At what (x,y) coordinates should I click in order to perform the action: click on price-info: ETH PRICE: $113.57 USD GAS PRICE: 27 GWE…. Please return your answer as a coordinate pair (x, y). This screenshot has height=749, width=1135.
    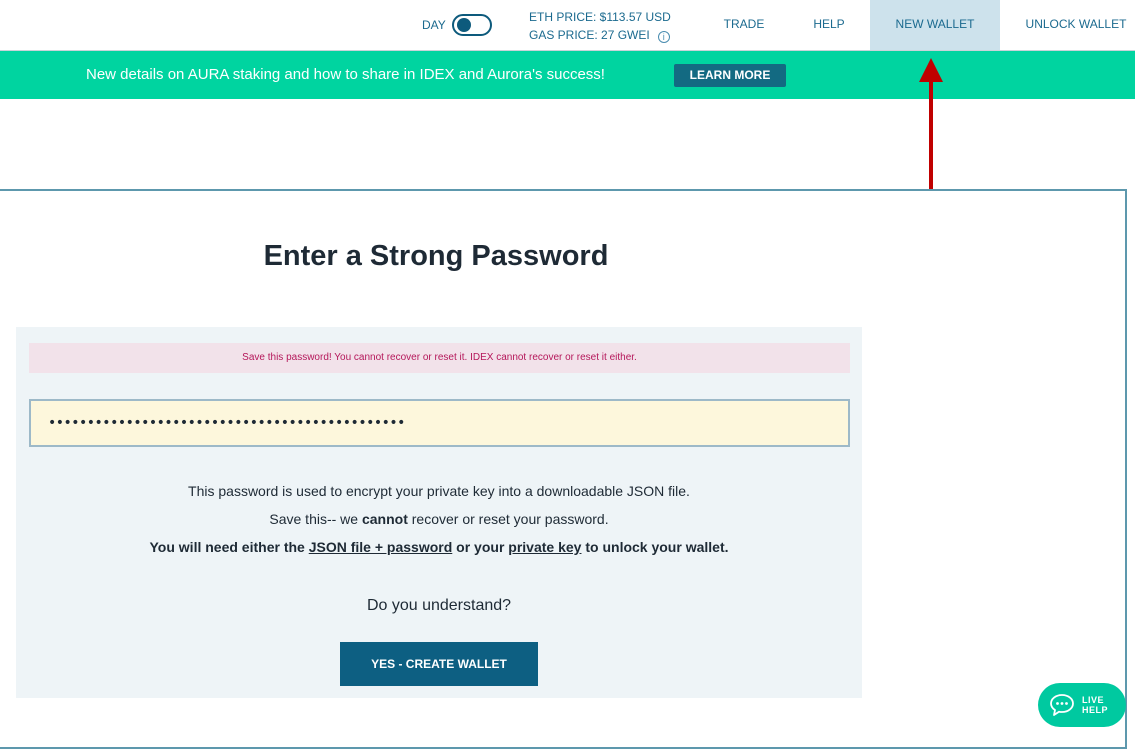
    Looking at the image, I should click on (600, 26).